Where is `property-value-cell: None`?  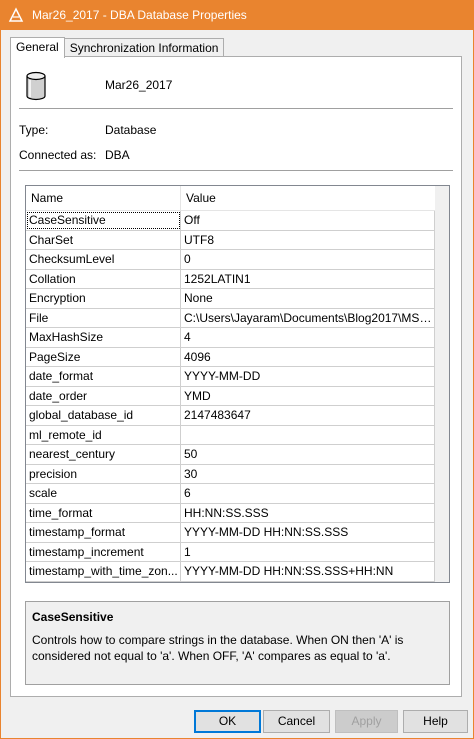 property-value-cell: None is located at coordinates (308, 298).